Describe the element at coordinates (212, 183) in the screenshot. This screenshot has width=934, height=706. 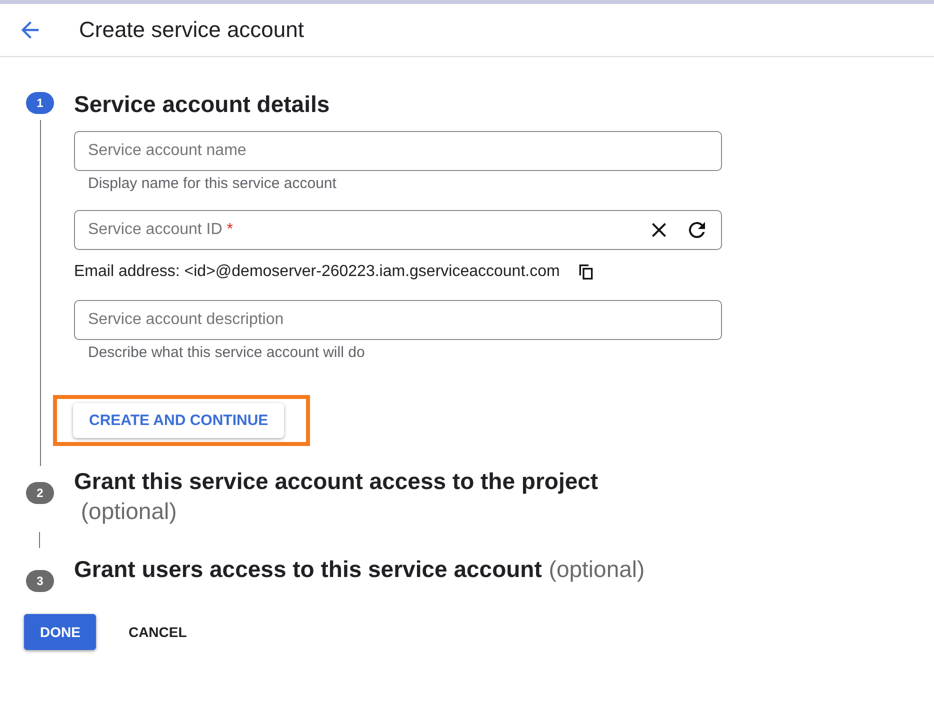
I see `helper-text: Display name for this service account` at that location.